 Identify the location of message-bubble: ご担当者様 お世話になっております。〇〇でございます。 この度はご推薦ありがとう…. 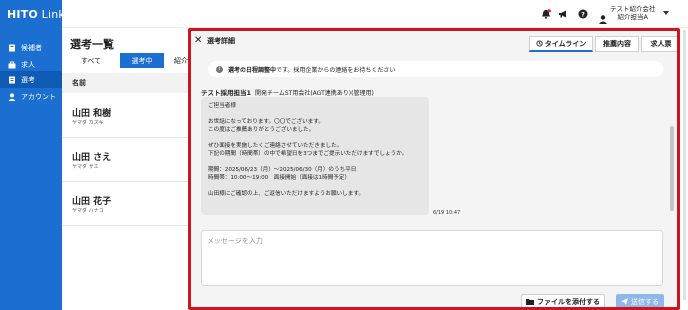
(315, 156).